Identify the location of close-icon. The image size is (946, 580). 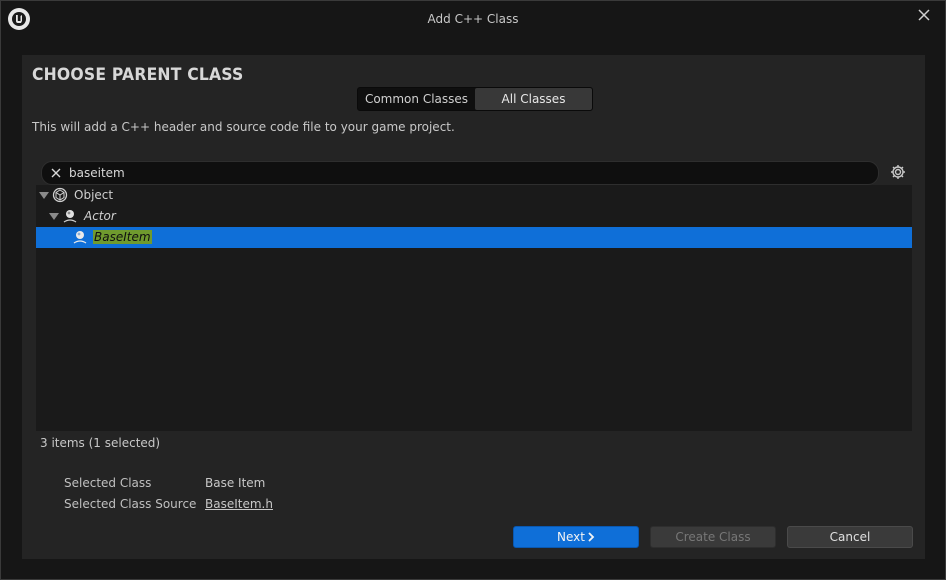
(924, 15).